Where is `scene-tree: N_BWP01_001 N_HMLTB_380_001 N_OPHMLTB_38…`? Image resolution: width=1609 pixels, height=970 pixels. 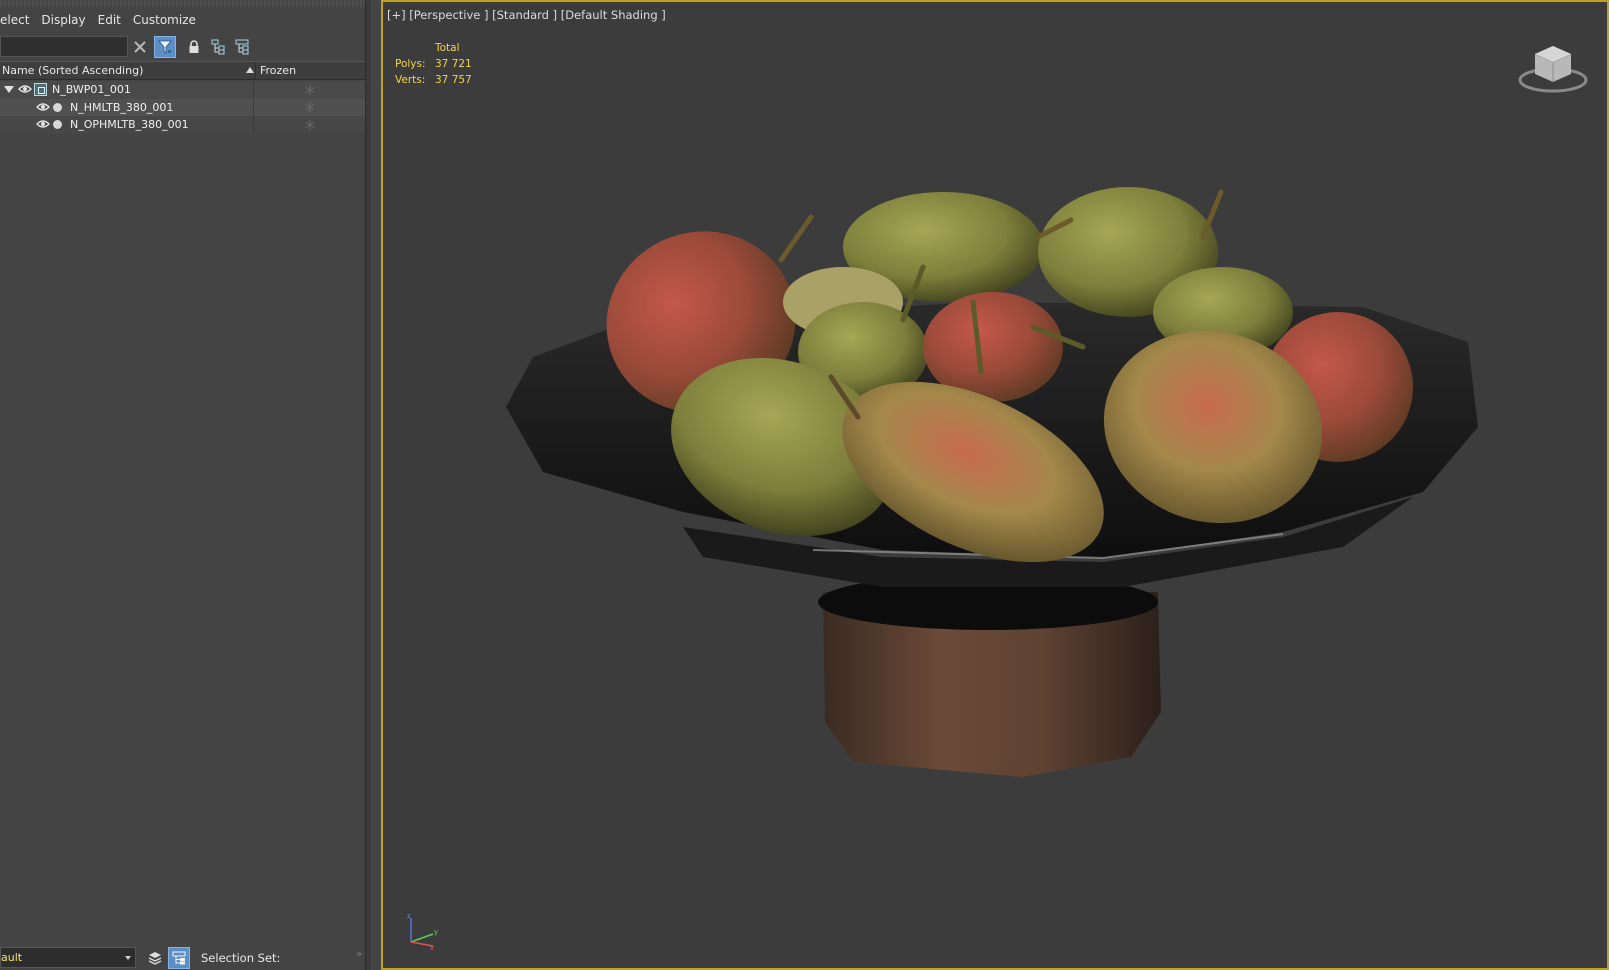 scene-tree: N_BWP01_001 N_HMLTB_380_001 N_OPHMLTB_38… is located at coordinates (185, 107).